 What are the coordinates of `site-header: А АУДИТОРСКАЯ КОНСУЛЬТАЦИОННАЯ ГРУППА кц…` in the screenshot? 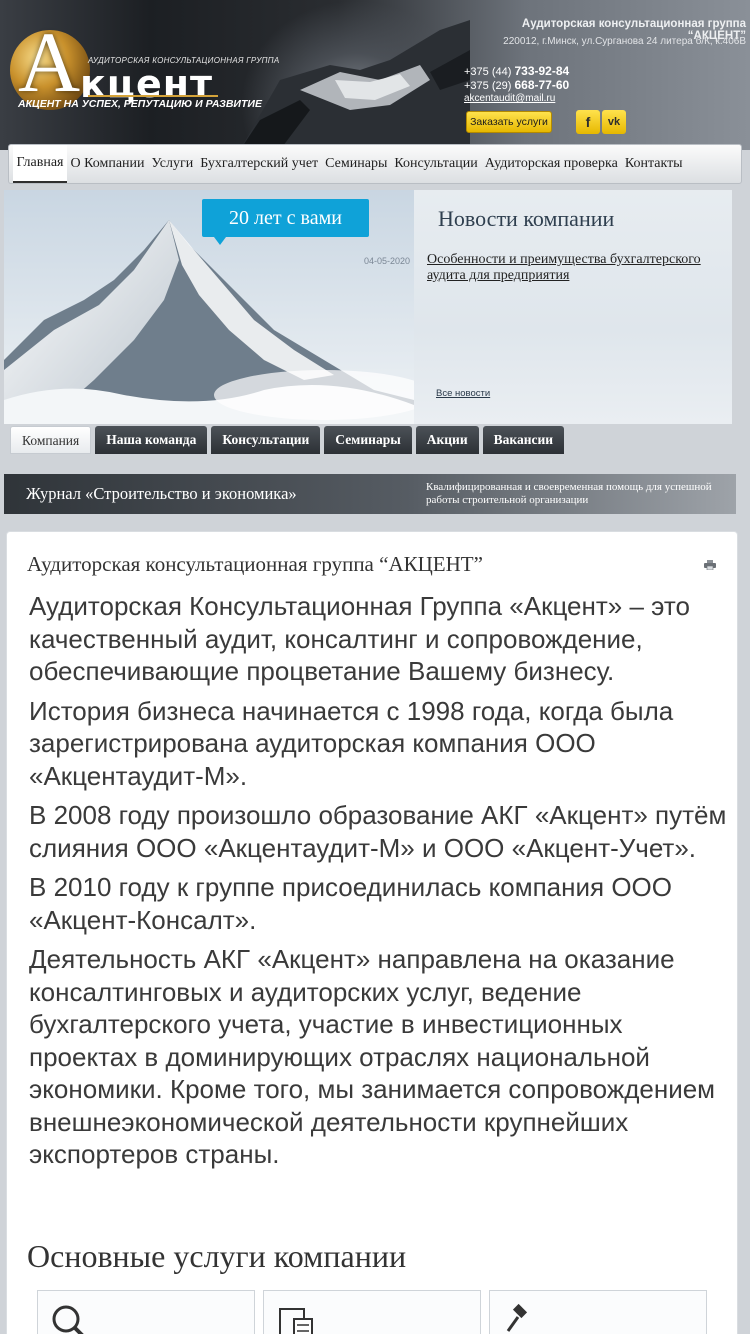 It's located at (375, 75).